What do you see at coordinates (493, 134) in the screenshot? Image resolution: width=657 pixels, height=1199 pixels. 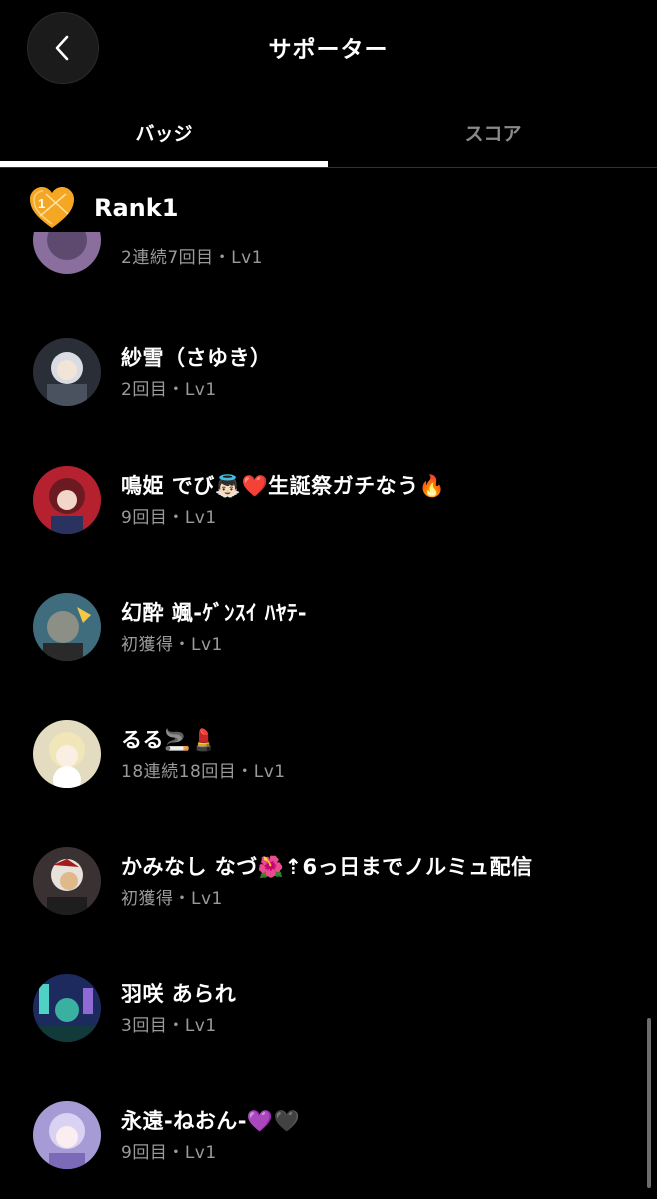 I see `tab-score: スコア` at bounding box center [493, 134].